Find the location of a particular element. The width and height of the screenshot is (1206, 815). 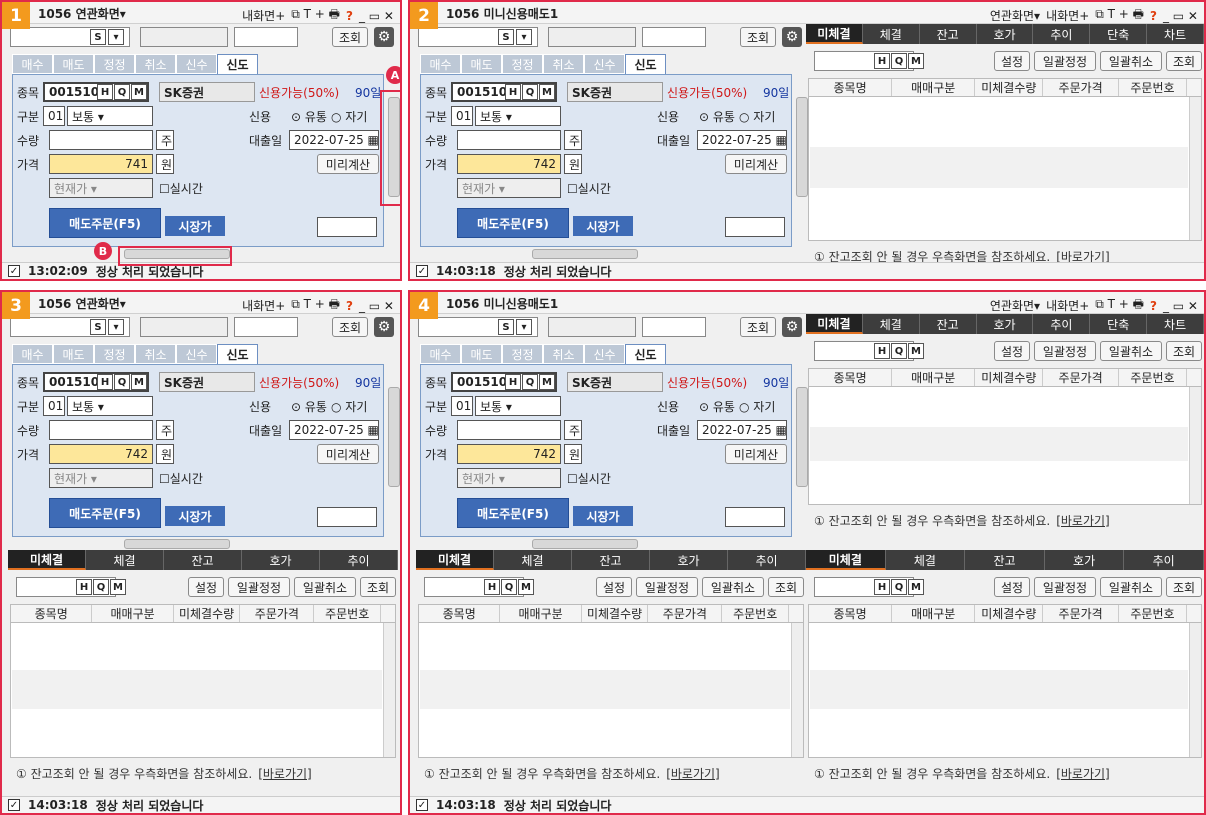

query-button: 조회 is located at coordinates (350, 37).